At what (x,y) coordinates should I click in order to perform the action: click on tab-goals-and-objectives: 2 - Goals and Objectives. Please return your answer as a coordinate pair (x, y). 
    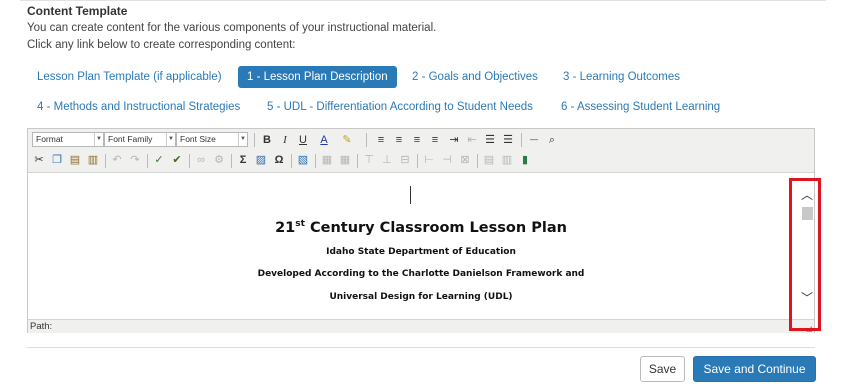
    Looking at the image, I should click on (475, 77).